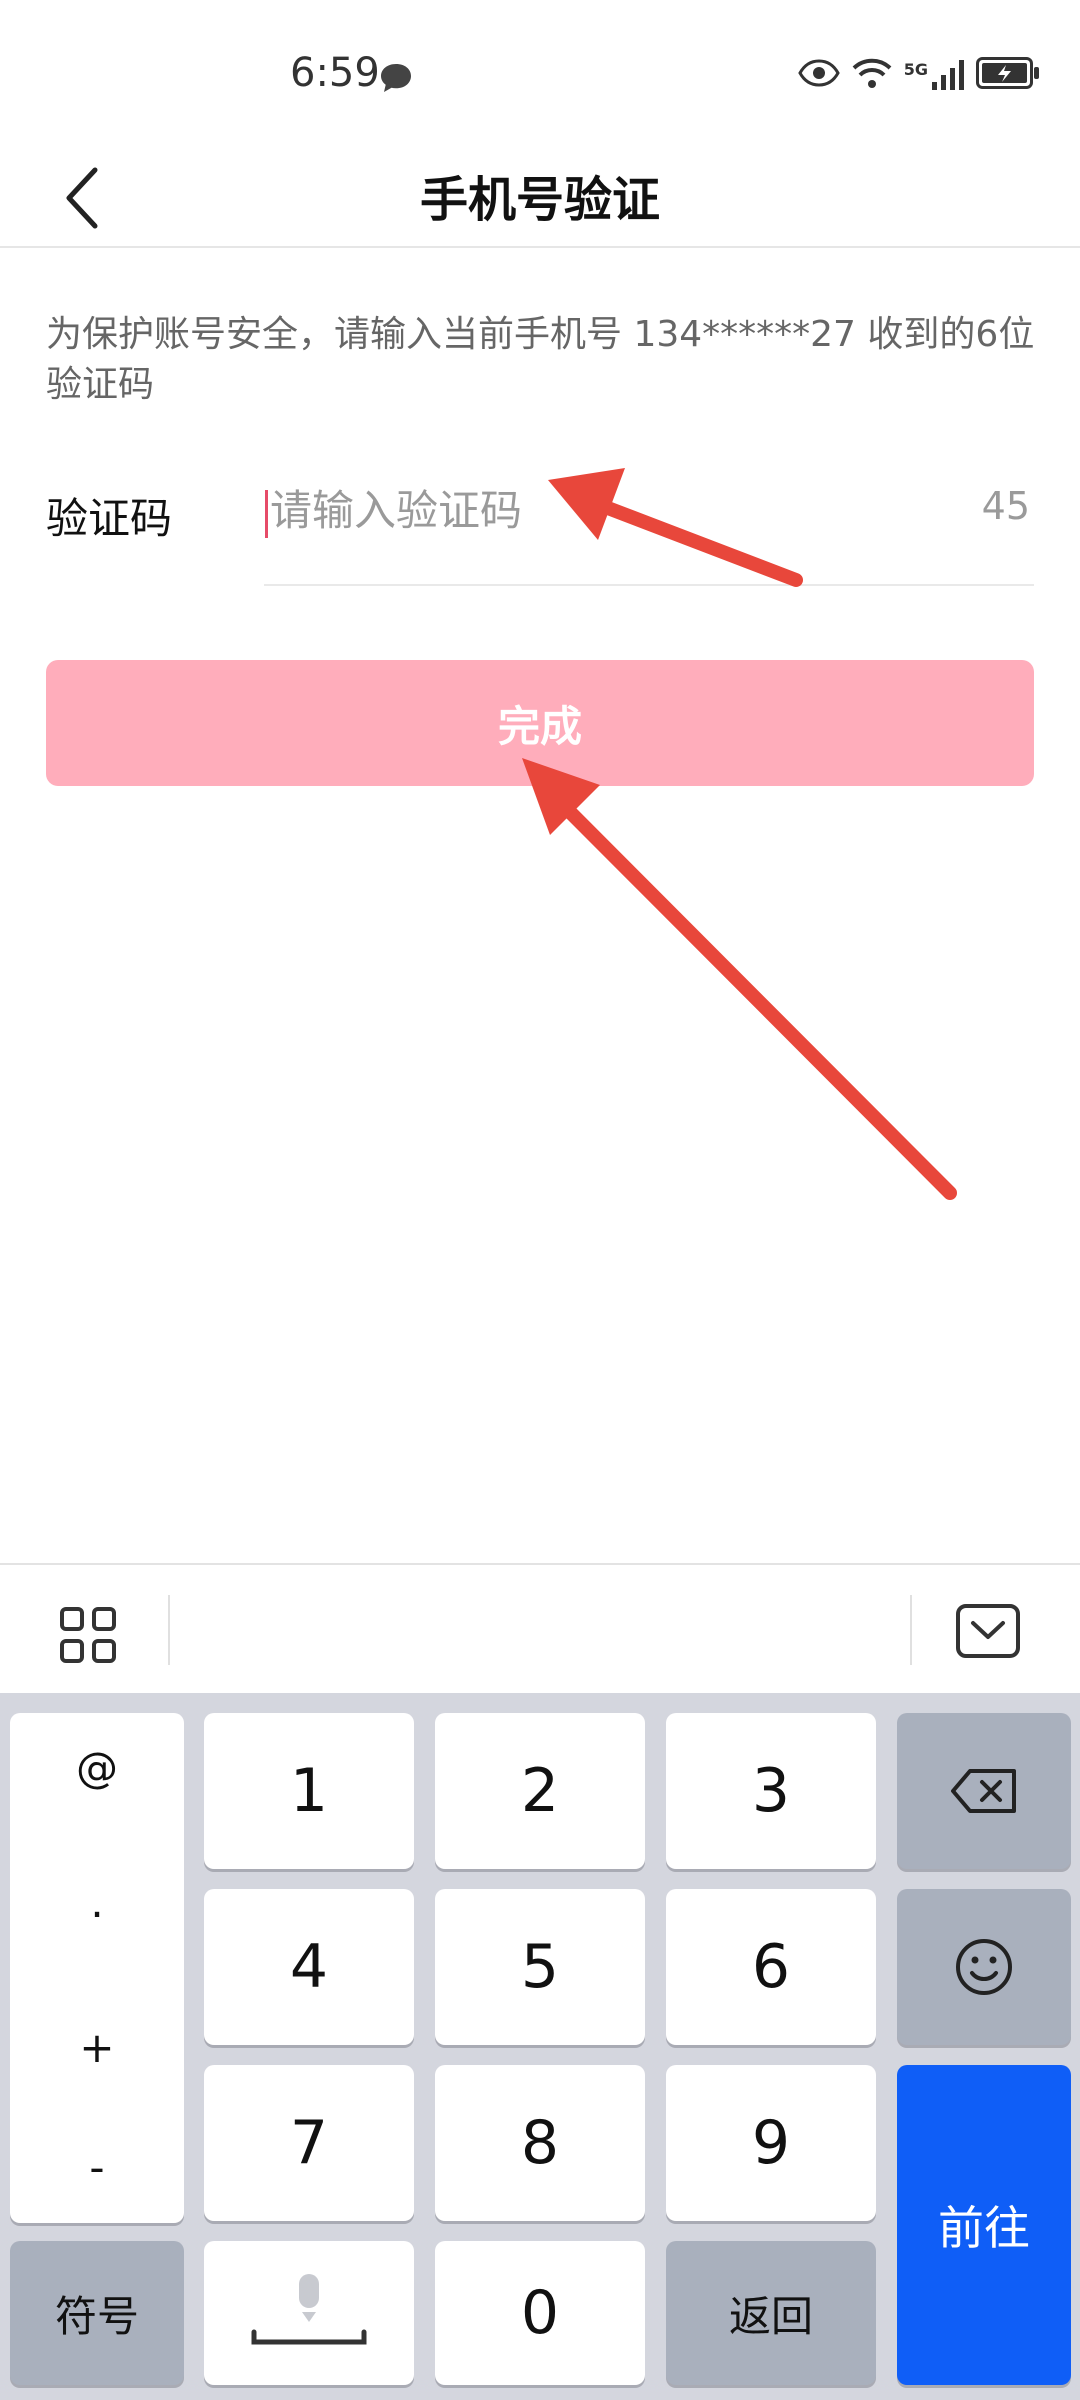 This screenshot has height=2400, width=1080. What do you see at coordinates (540, 359) in the screenshot?
I see `verification-description: 为保护账号安全，请输入当前手机号 134******27 收到的6位验证码` at bounding box center [540, 359].